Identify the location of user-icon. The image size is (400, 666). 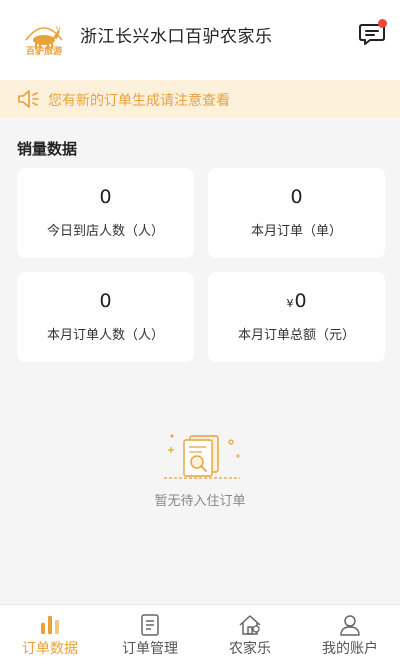
(350, 625).